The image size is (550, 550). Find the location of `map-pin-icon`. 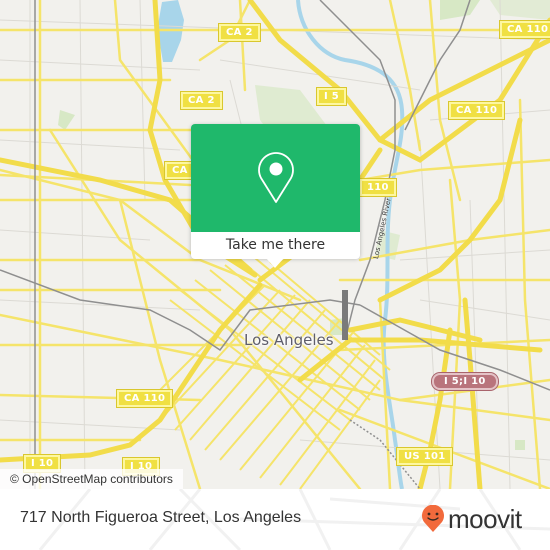

map-pin-icon is located at coordinates (276, 177).